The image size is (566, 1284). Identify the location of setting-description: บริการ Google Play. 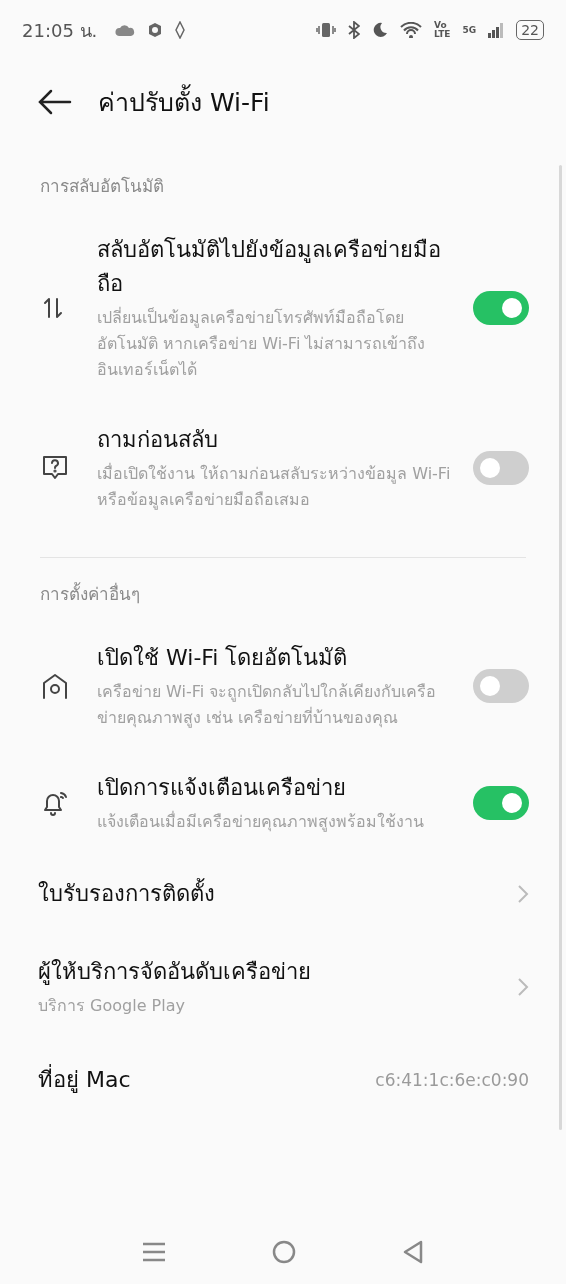
(112, 1006).